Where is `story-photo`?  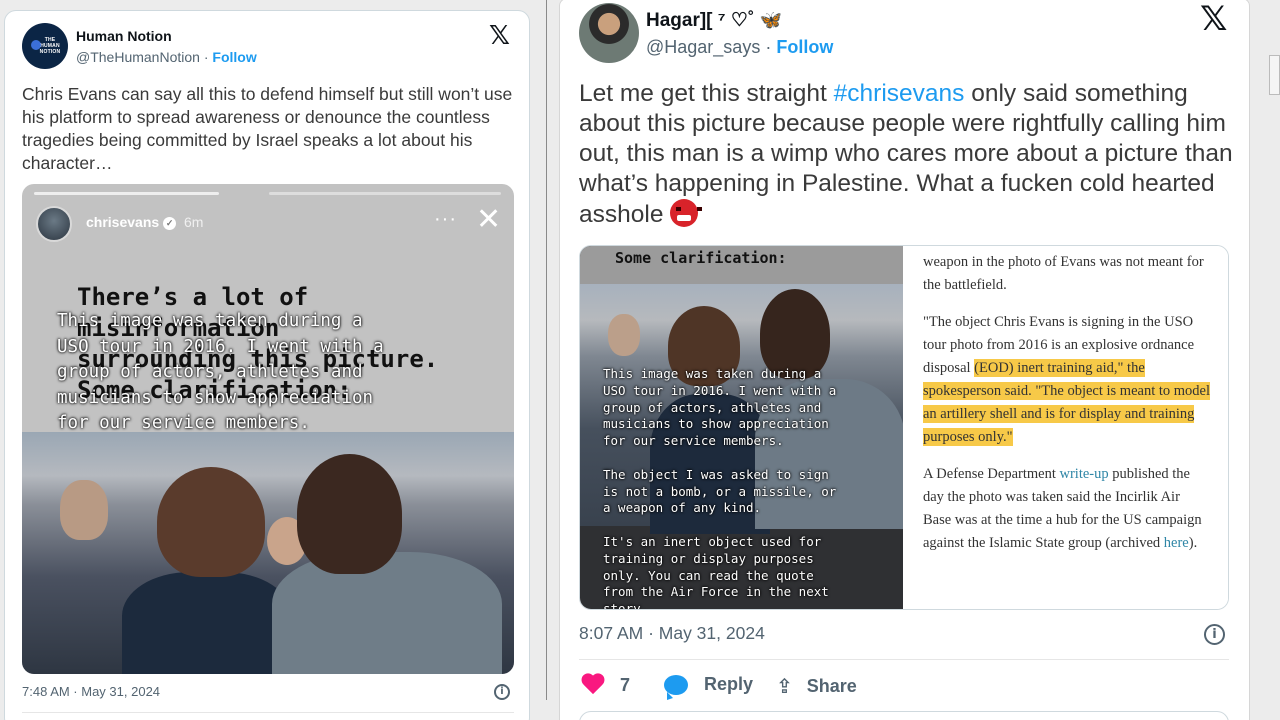 story-photo is located at coordinates (268, 553).